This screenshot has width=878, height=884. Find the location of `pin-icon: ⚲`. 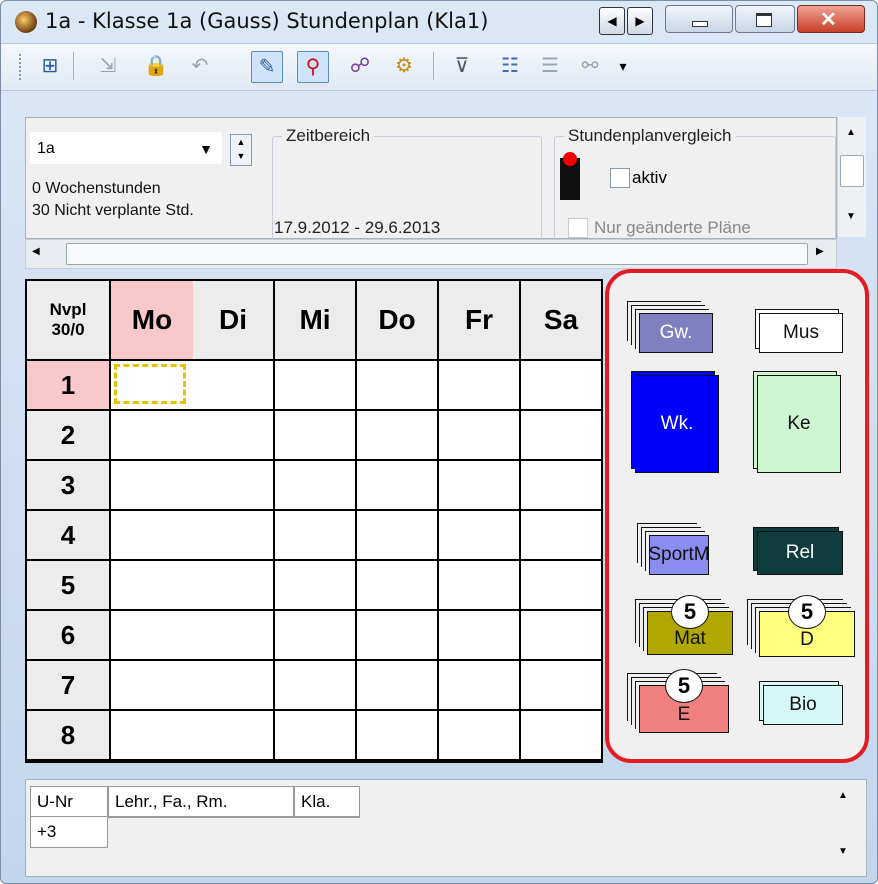

pin-icon: ⚲ is located at coordinates (313, 67).